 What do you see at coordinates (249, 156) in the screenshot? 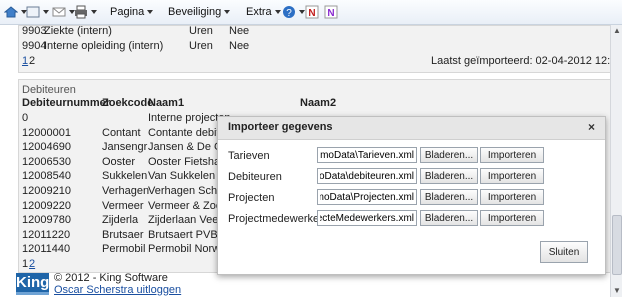
I see `import-row-label: Tarieven` at bounding box center [249, 156].